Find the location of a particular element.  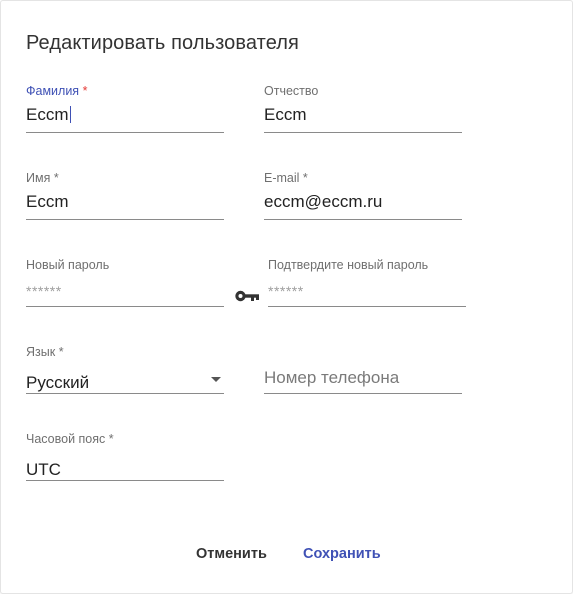

email-input: eccm@eccm.ru is located at coordinates (323, 202).